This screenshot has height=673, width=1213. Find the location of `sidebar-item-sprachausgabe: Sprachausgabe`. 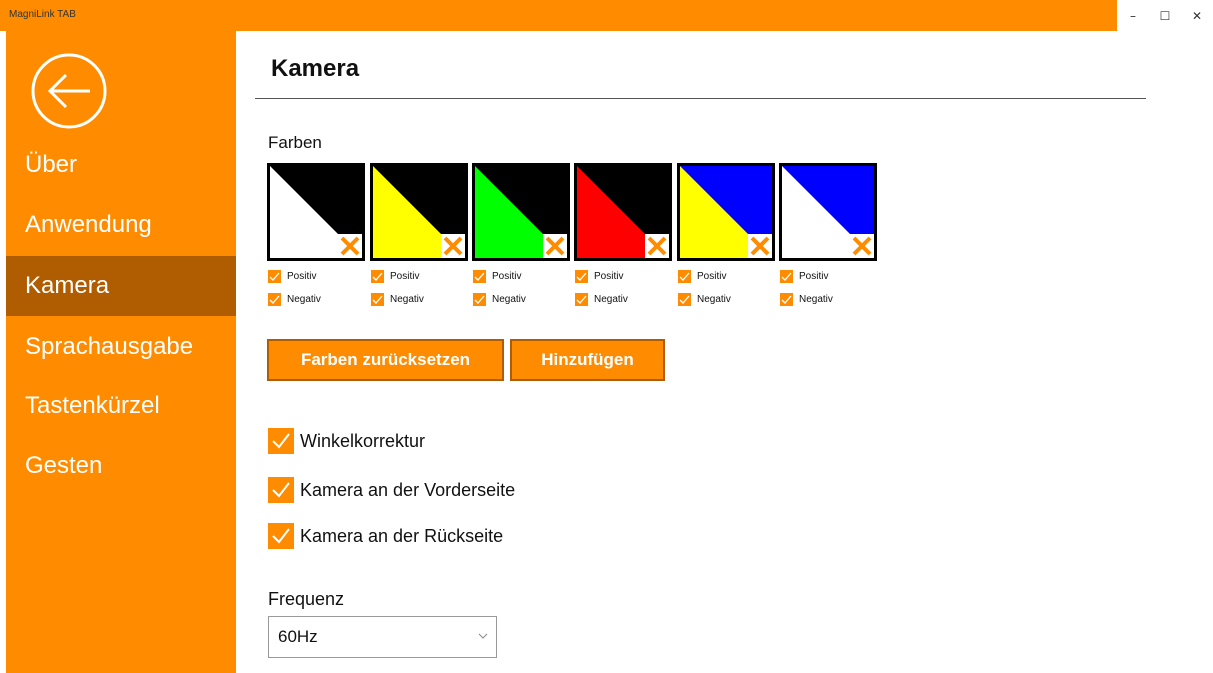

sidebar-item-sprachausgabe: Sprachausgabe is located at coordinates (121, 347).